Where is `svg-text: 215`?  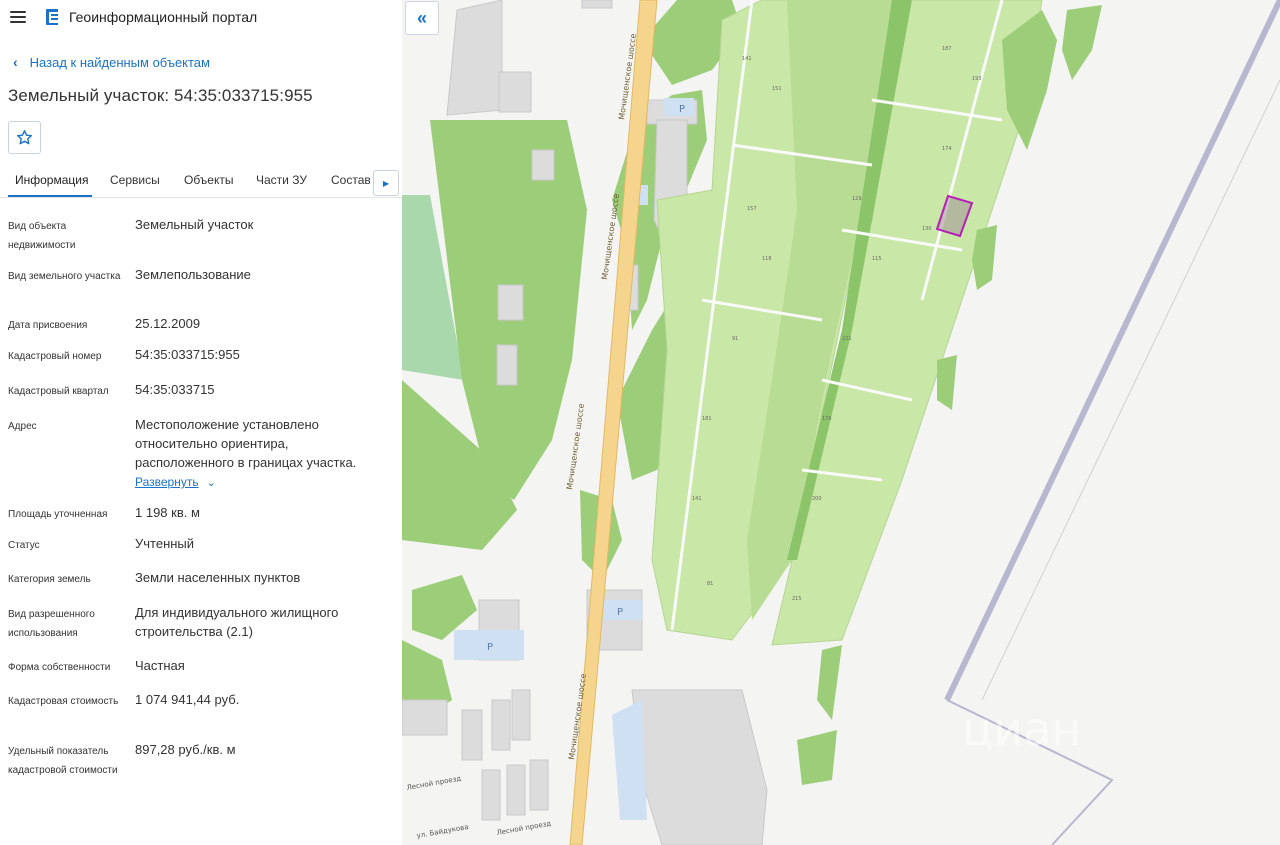
svg-text: 215 is located at coordinates (797, 599).